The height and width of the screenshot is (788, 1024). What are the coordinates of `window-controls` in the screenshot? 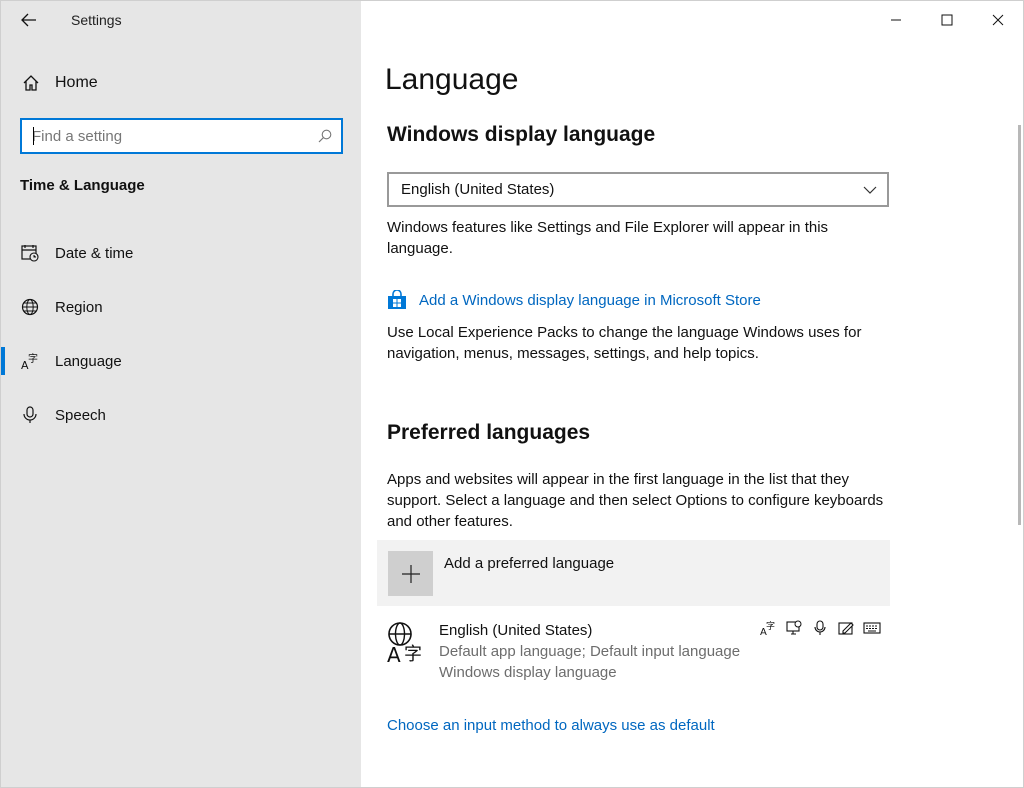 It's located at (946, 20).